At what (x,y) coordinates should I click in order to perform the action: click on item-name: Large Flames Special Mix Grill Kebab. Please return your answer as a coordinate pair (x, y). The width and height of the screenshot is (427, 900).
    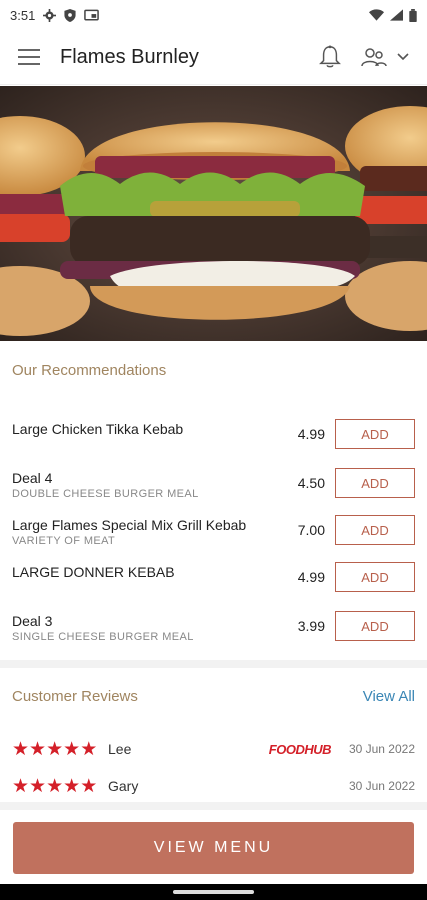
    Looking at the image, I should click on (129, 525).